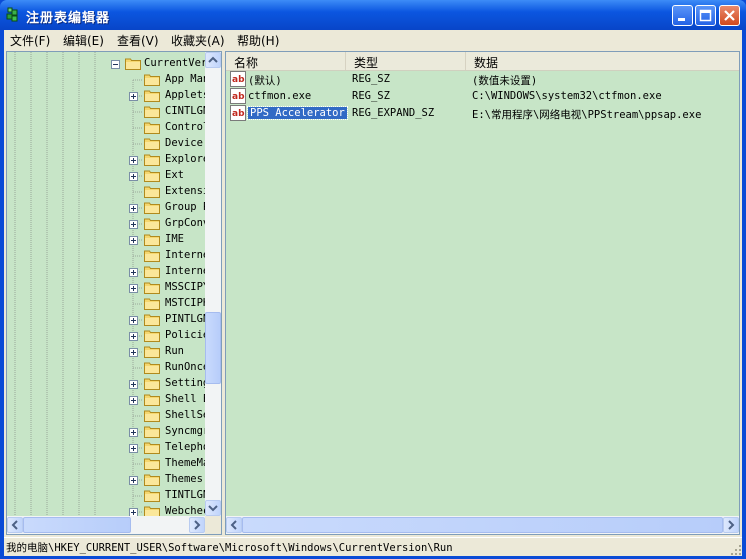 Image resolution: width=746 pixels, height=559 pixels. What do you see at coordinates (106, 400) in the screenshot?
I see `tree-node: Shell Extensions` at bounding box center [106, 400].